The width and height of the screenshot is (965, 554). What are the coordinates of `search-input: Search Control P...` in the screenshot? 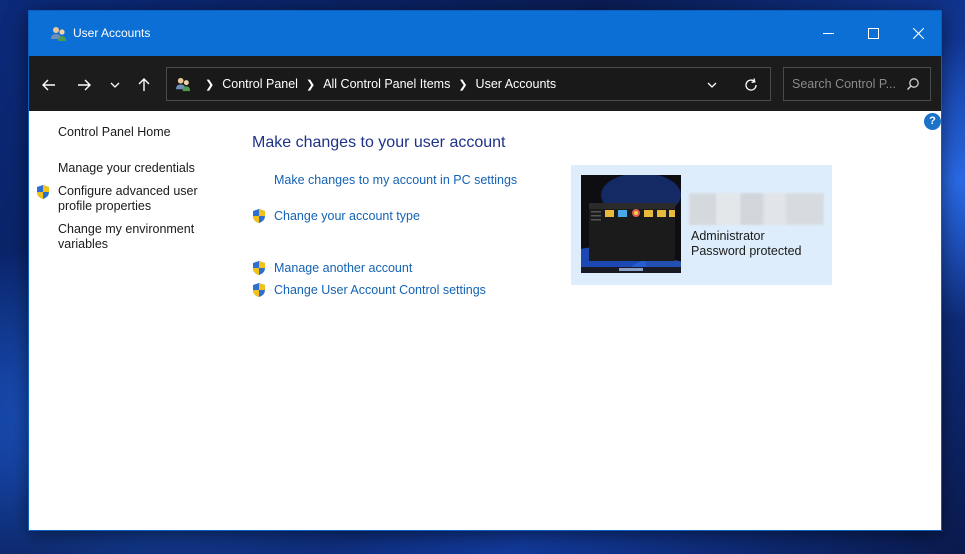 It's located at (844, 84).